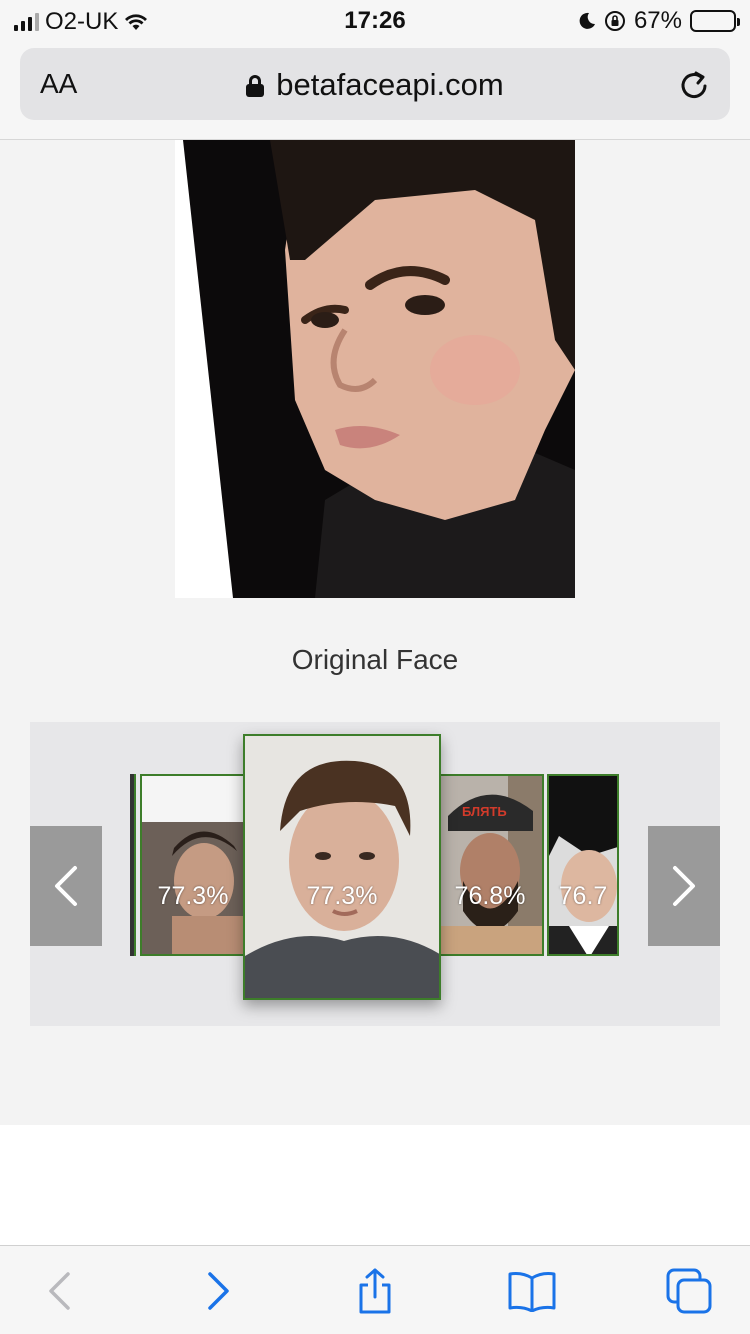 This screenshot has width=750, height=1334. Describe the element at coordinates (587, 20) in the screenshot. I see `moon-icon` at that location.